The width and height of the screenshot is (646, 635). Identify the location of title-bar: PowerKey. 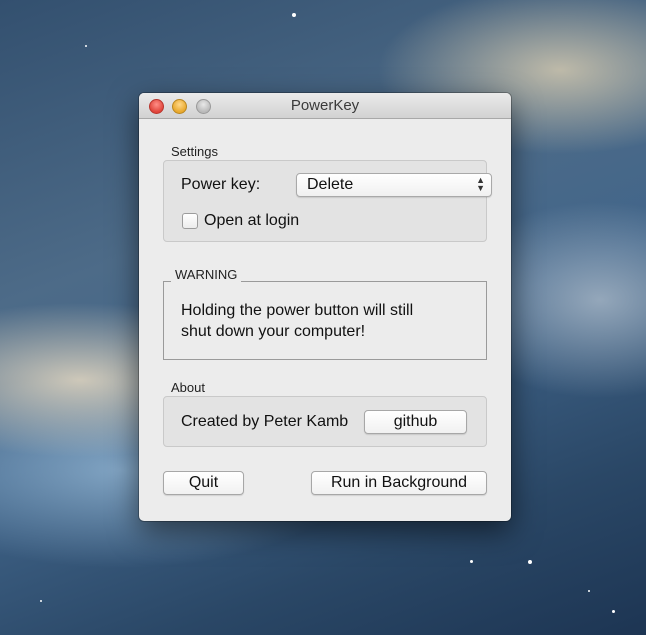
(325, 106).